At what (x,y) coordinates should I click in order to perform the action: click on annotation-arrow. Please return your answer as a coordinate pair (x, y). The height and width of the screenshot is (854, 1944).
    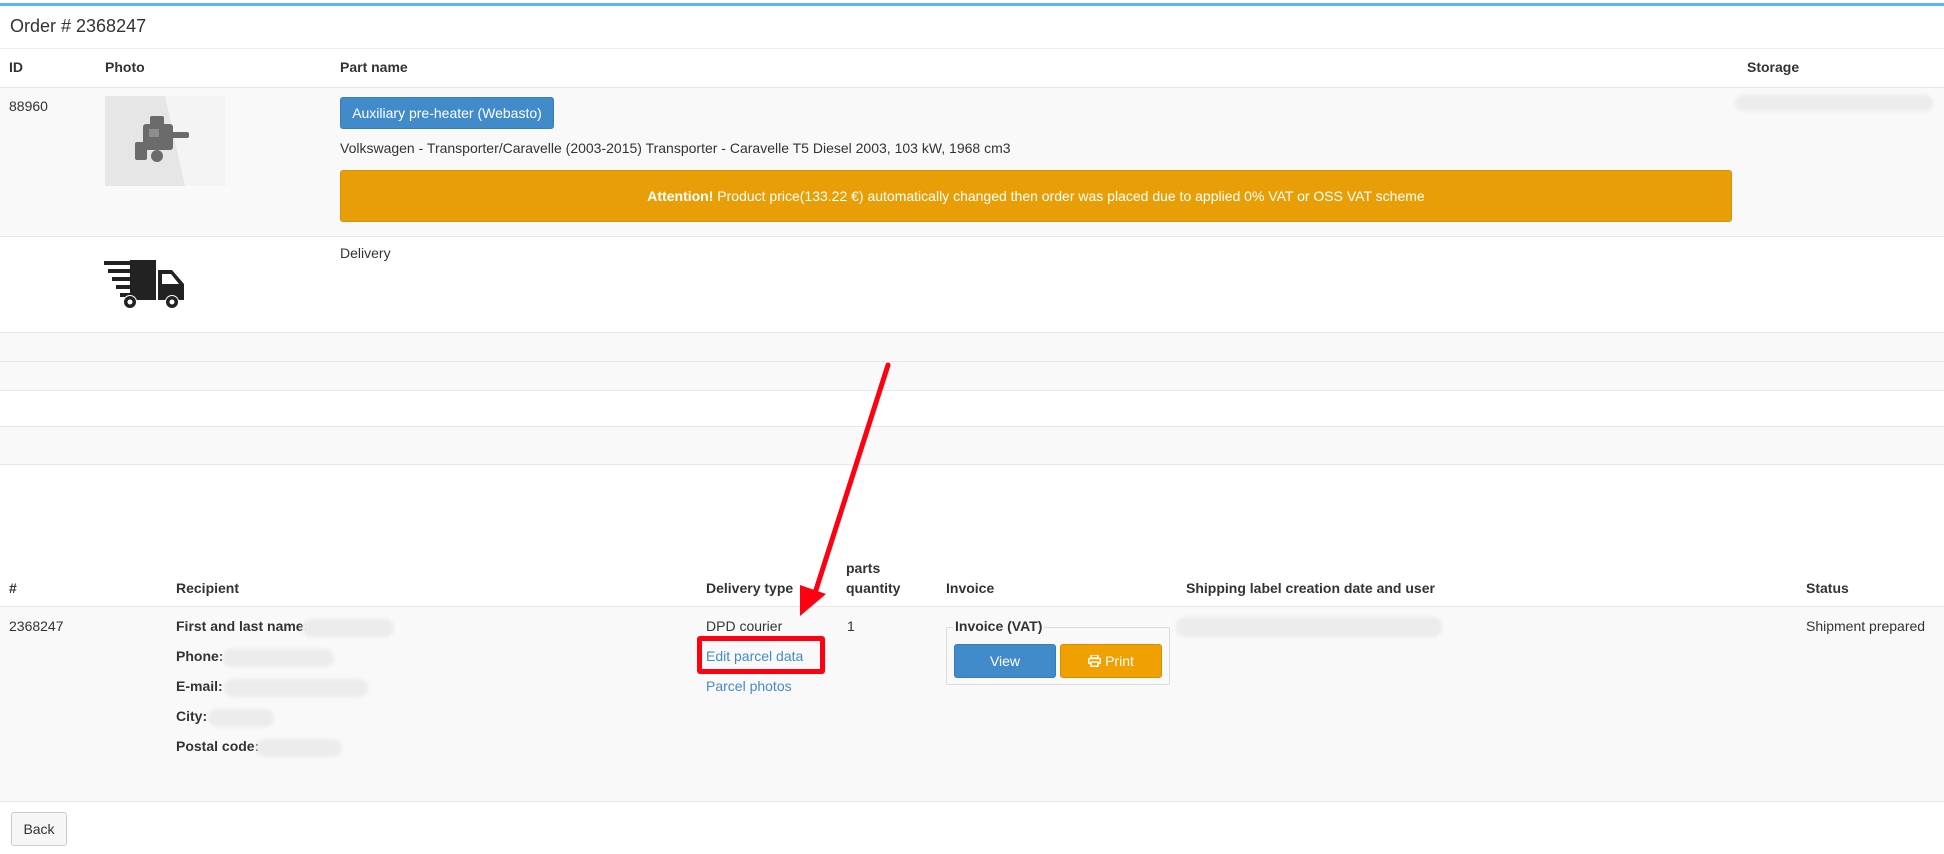
    Looking at the image, I should click on (845, 489).